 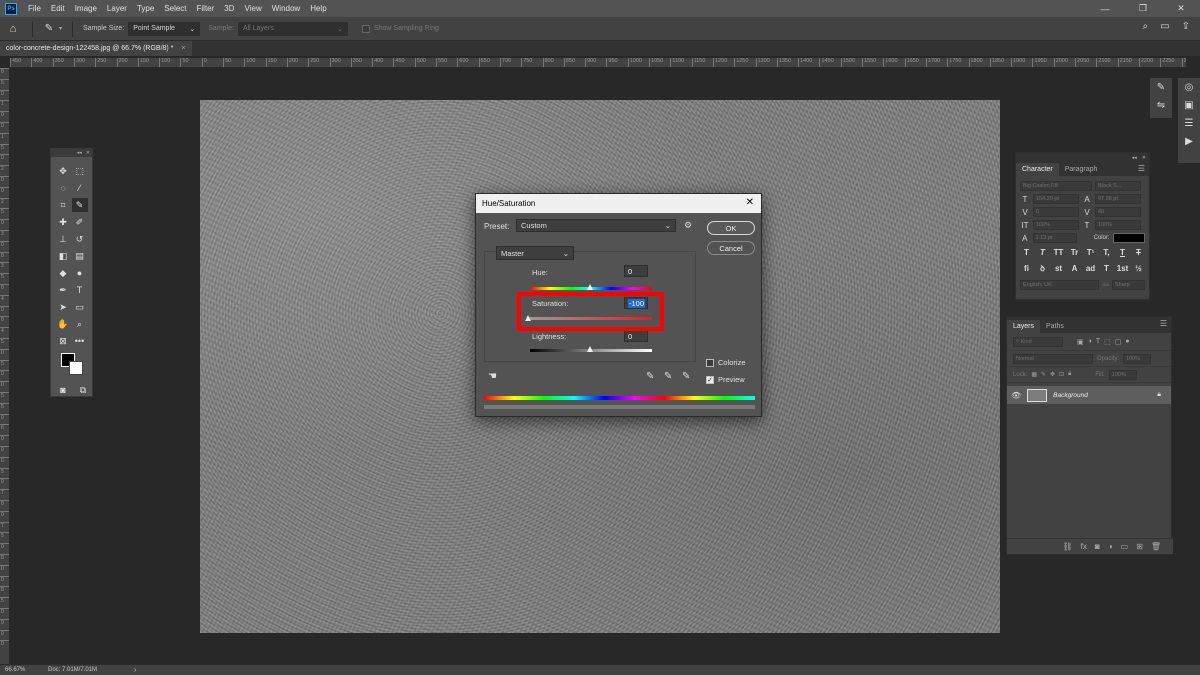 I want to click on preset-select: Custom ⌄, so click(x=596, y=225).